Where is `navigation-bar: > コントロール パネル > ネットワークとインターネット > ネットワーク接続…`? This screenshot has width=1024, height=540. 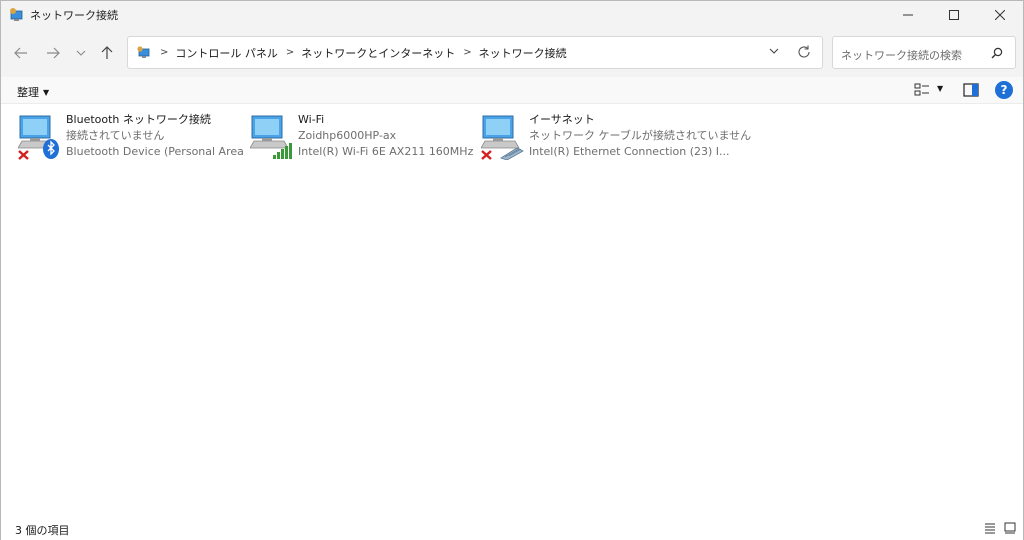
navigation-bar: > コントロール パネル > ネットワークとインターネット > ネットワーク接続… is located at coordinates (512, 53).